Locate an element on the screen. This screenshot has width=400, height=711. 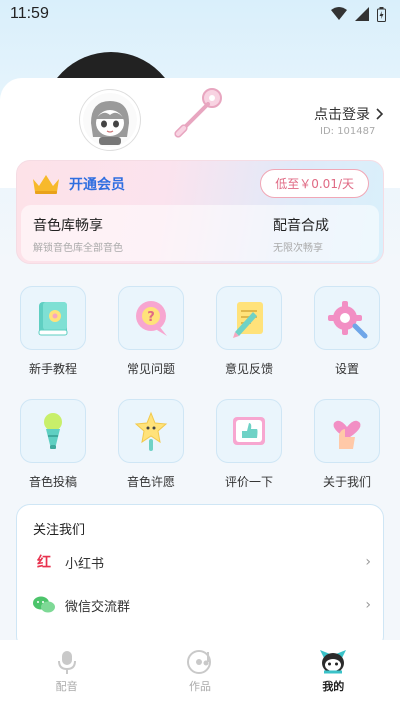
tab-works: 作品 is located at coordinates (200, 671).